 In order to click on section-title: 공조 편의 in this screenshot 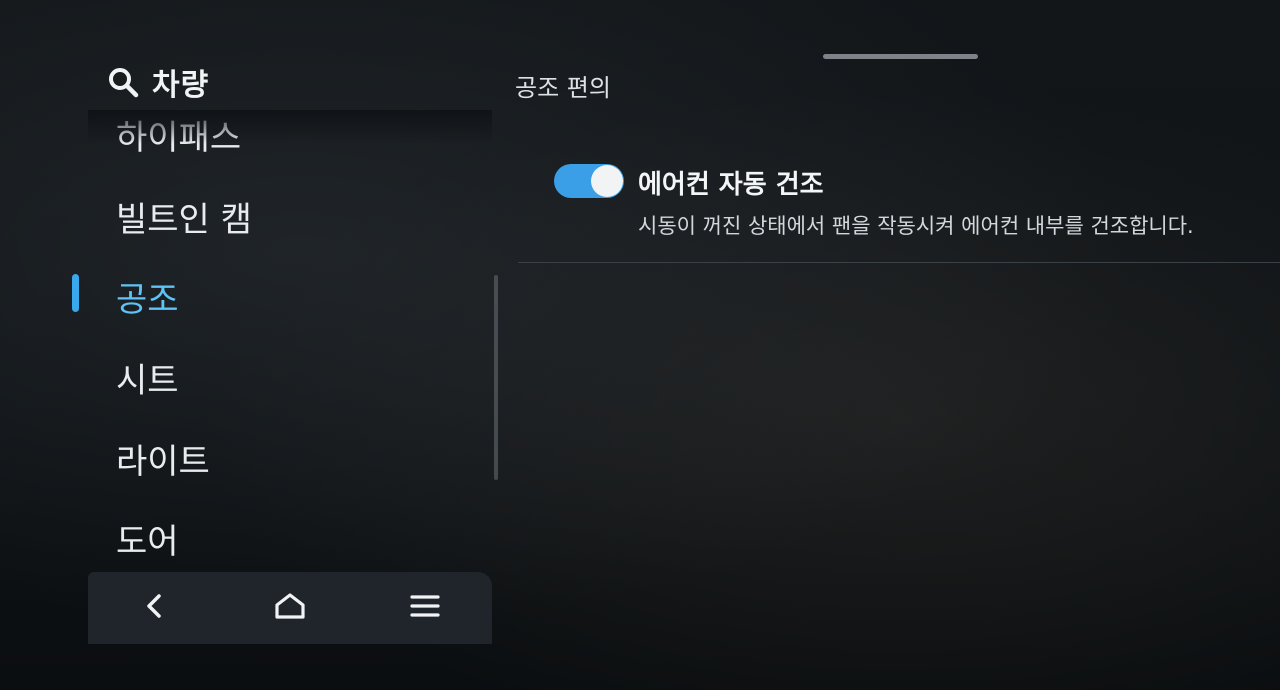, I will do `click(563, 88)`.